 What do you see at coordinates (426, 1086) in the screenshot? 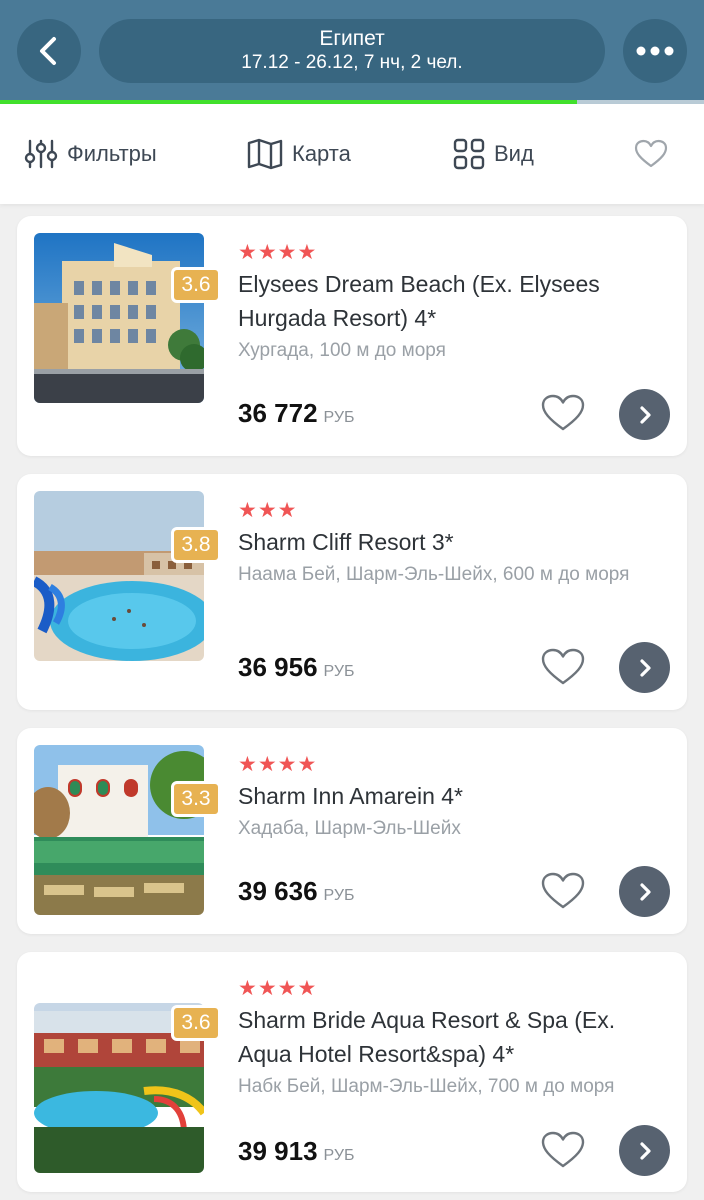
I see `hotel-location: Набк Бей, Шарм-Эль-Шейх, 700 м до моря` at bounding box center [426, 1086].